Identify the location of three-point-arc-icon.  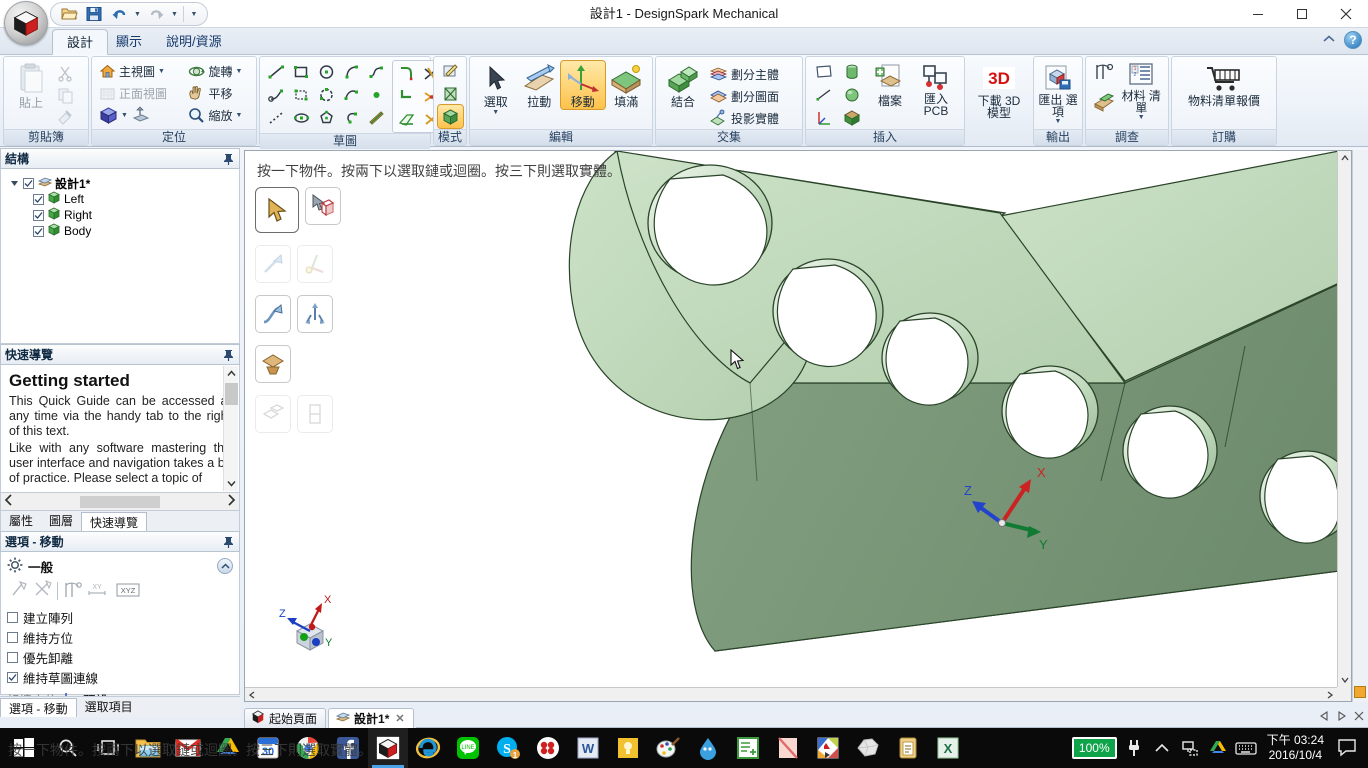
(326, 94).